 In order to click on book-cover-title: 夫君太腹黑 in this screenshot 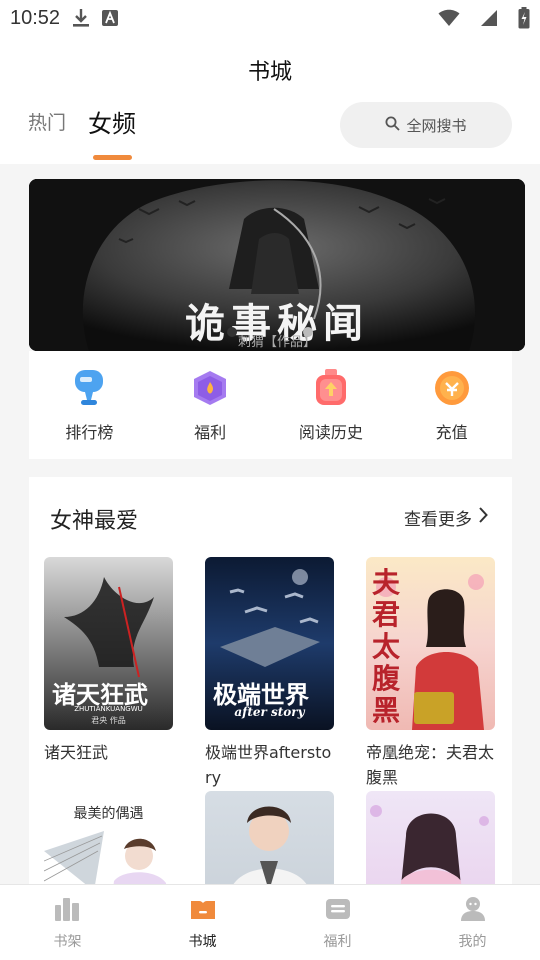, I will do `click(386, 646)`.